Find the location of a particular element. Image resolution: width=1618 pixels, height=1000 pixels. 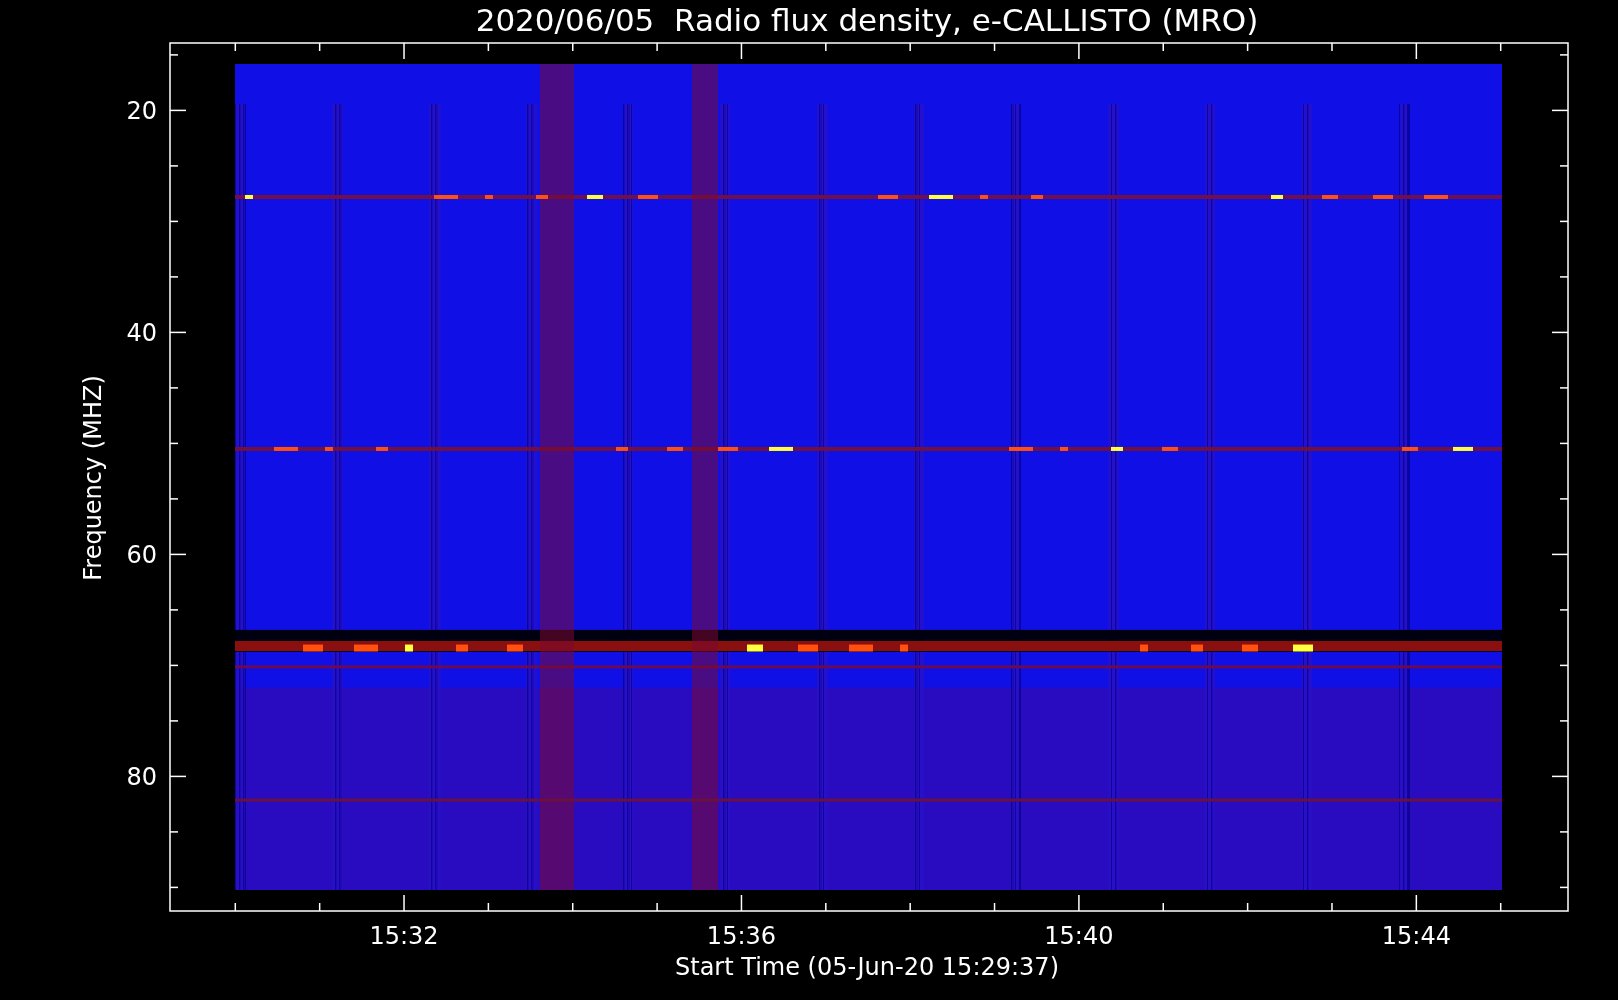

y-tick-label: 20 is located at coordinates (141, 111).